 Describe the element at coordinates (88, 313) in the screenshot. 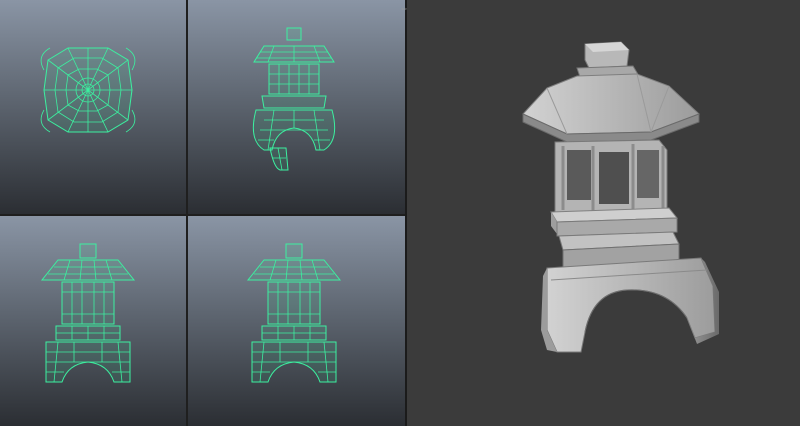

I see `lantern-wireframe-front` at that location.